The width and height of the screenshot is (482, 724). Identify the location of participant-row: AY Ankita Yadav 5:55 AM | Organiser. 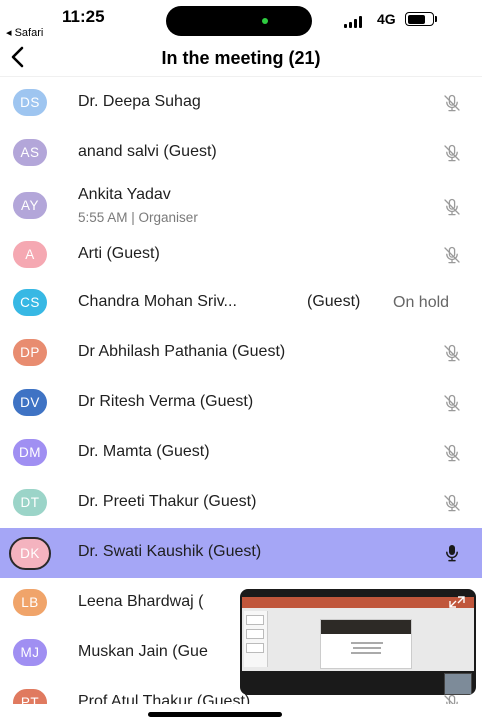
(241, 206).